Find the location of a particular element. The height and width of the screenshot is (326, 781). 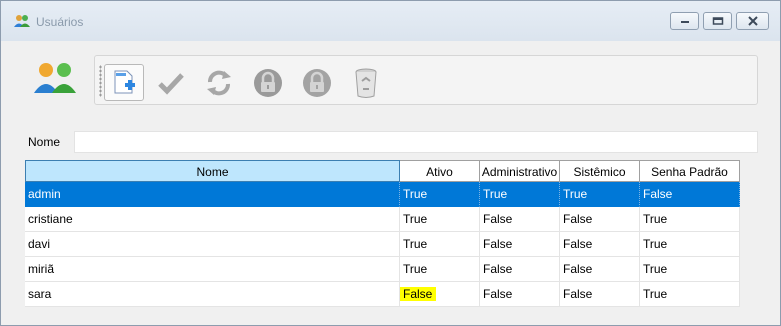

recycle-bin-icon is located at coordinates (366, 83).